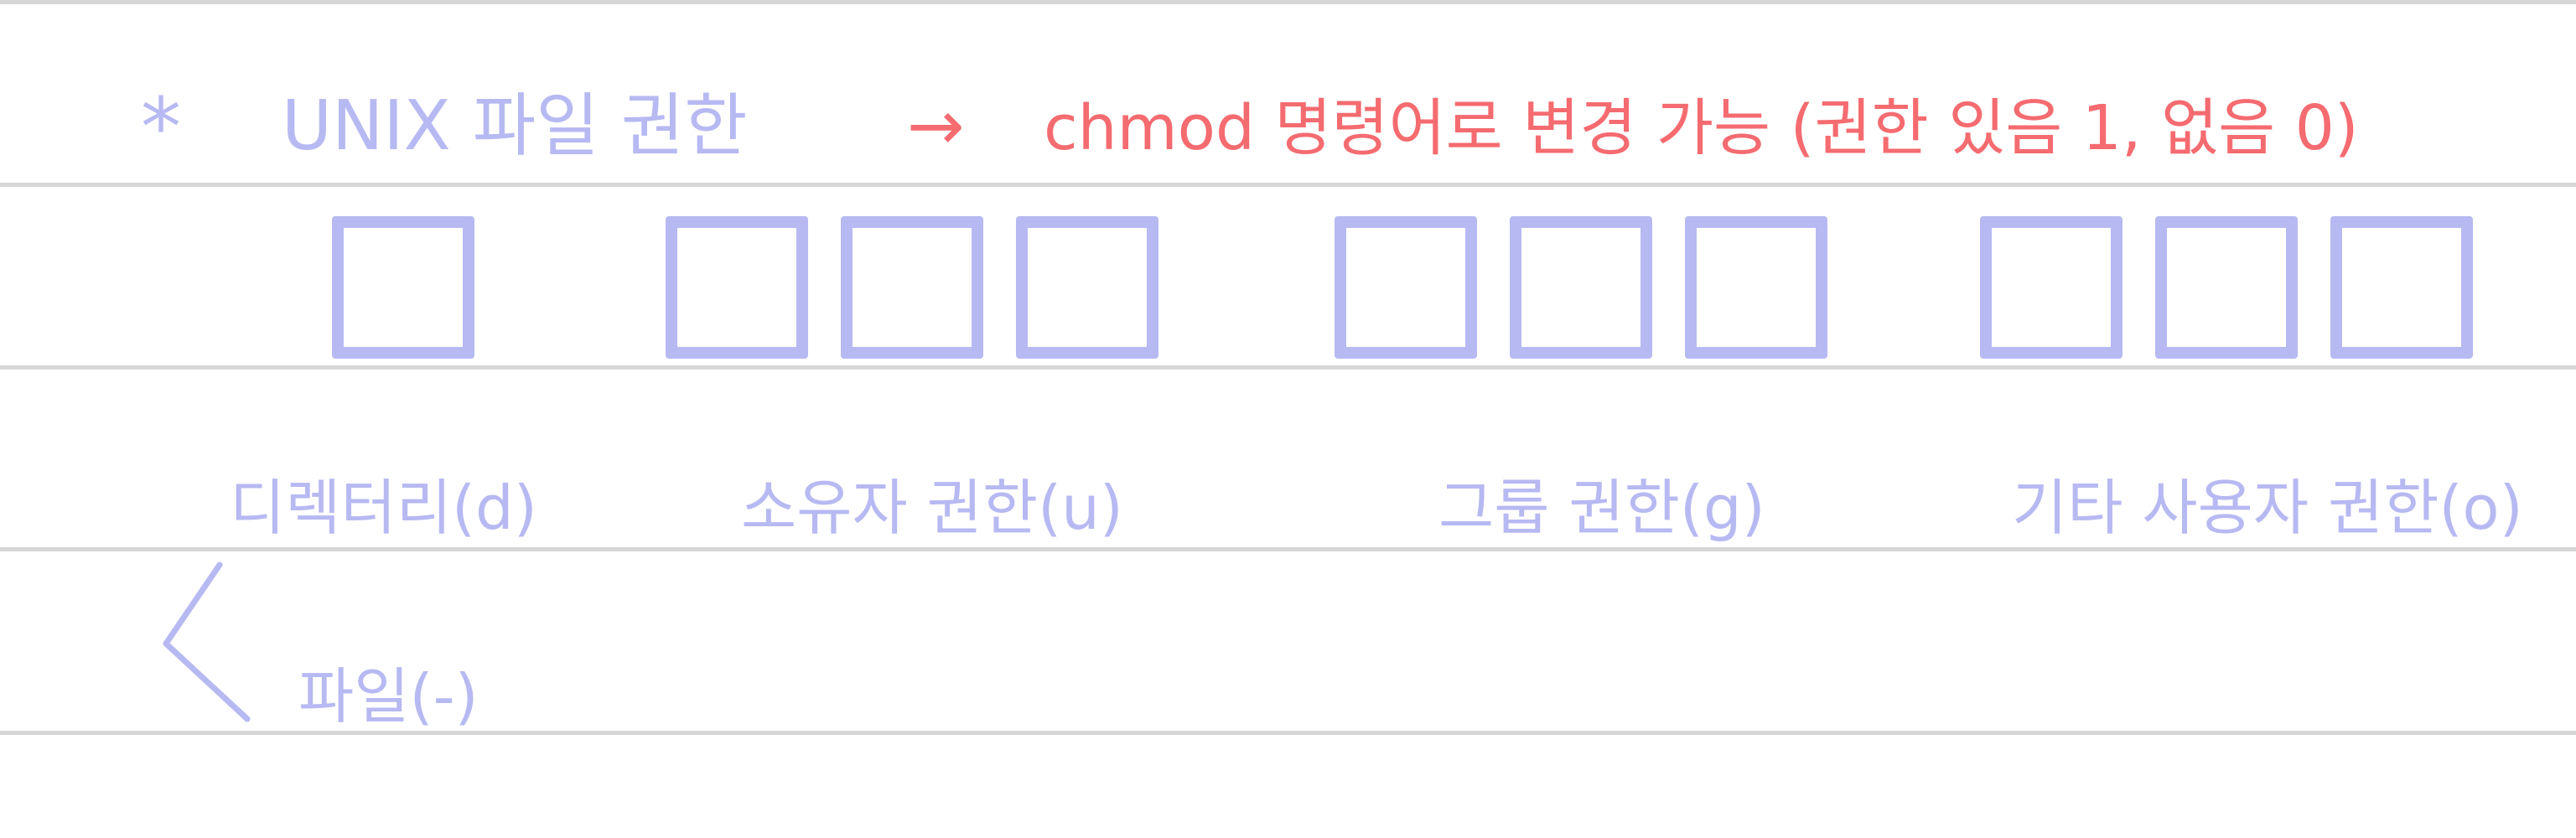  What do you see at coordinates (515, 126) in the screenshot?
I see `note-title: UNIX 파일 권한` at bounding box center [515, 126].